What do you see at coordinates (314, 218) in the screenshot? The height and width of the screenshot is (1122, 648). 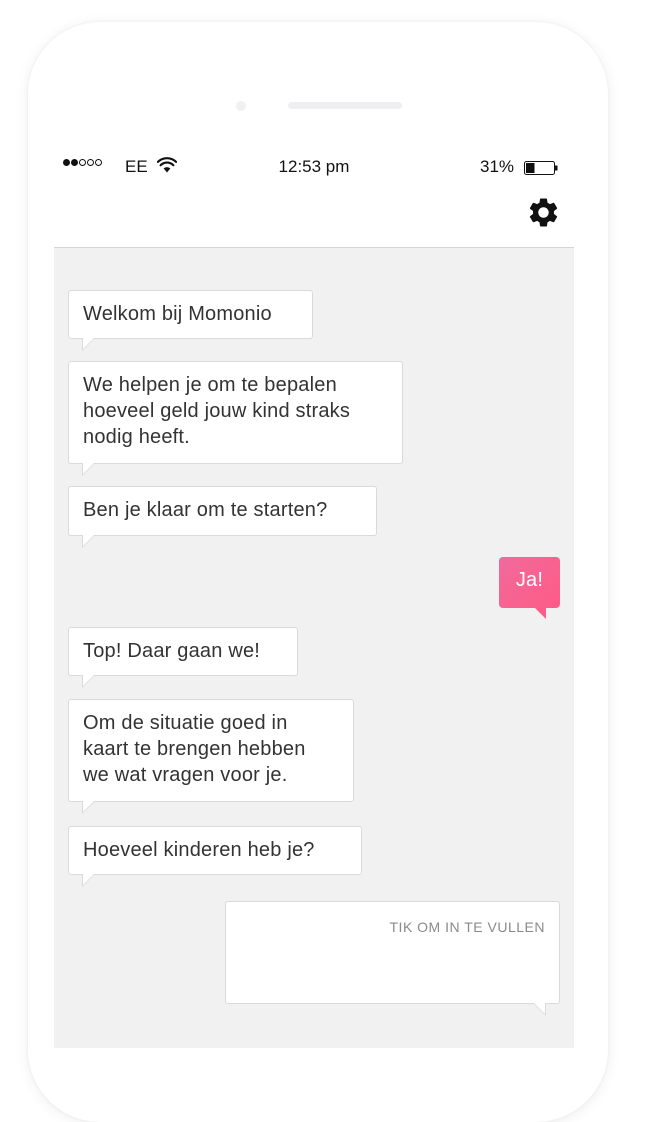 I see `top-nav-bar` at bounding box center [314, 218].